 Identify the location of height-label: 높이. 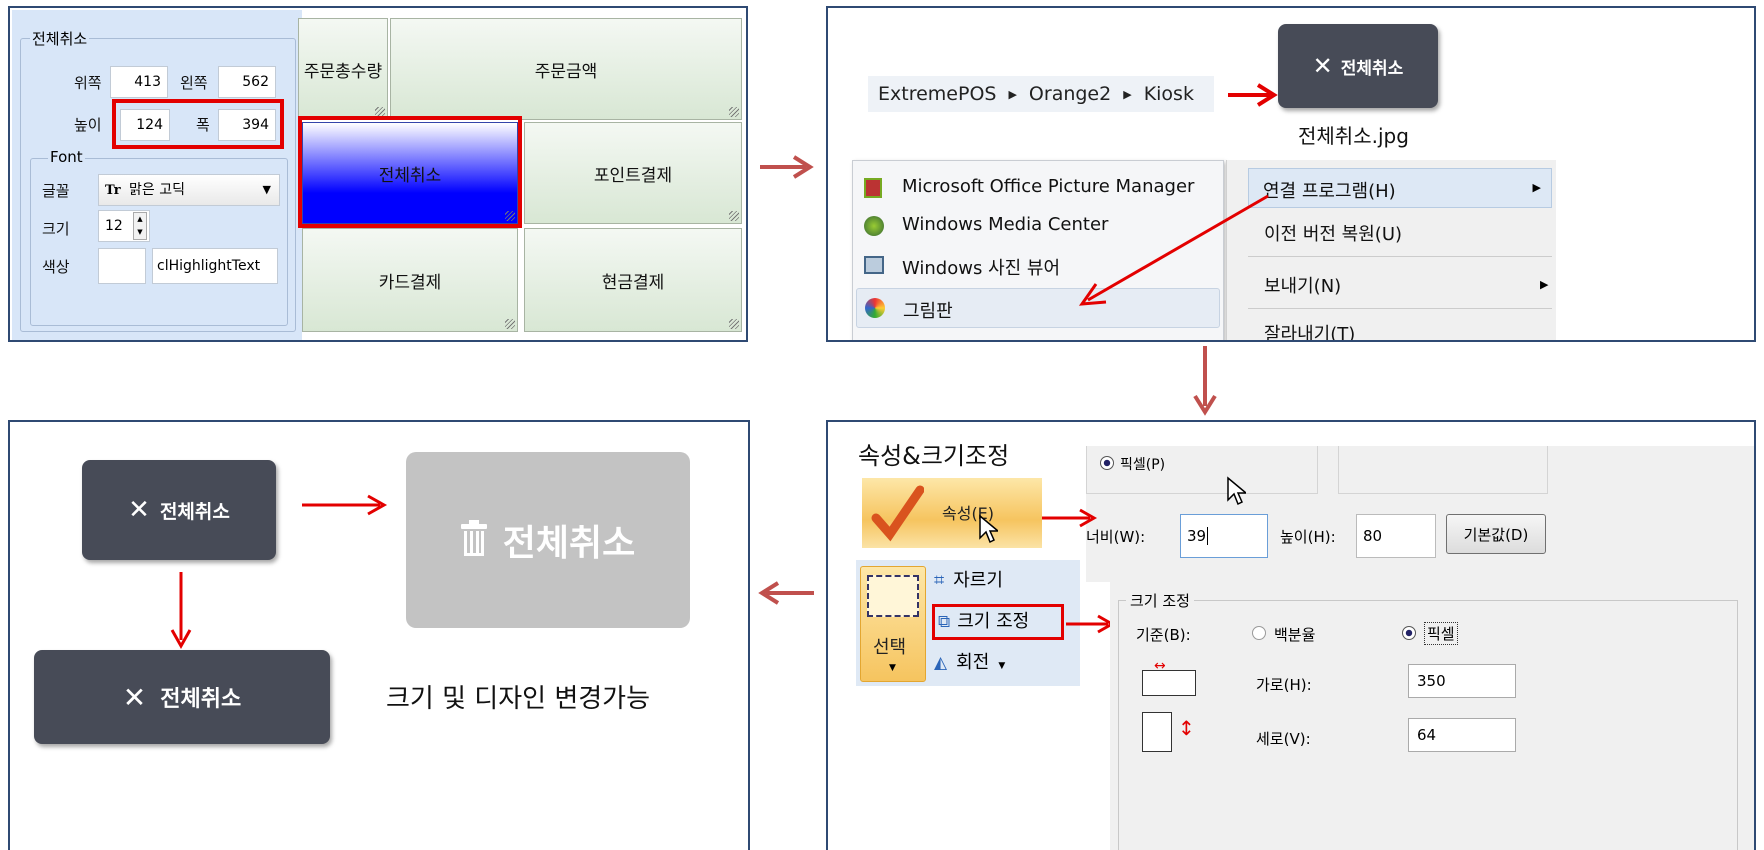
(88, 125).